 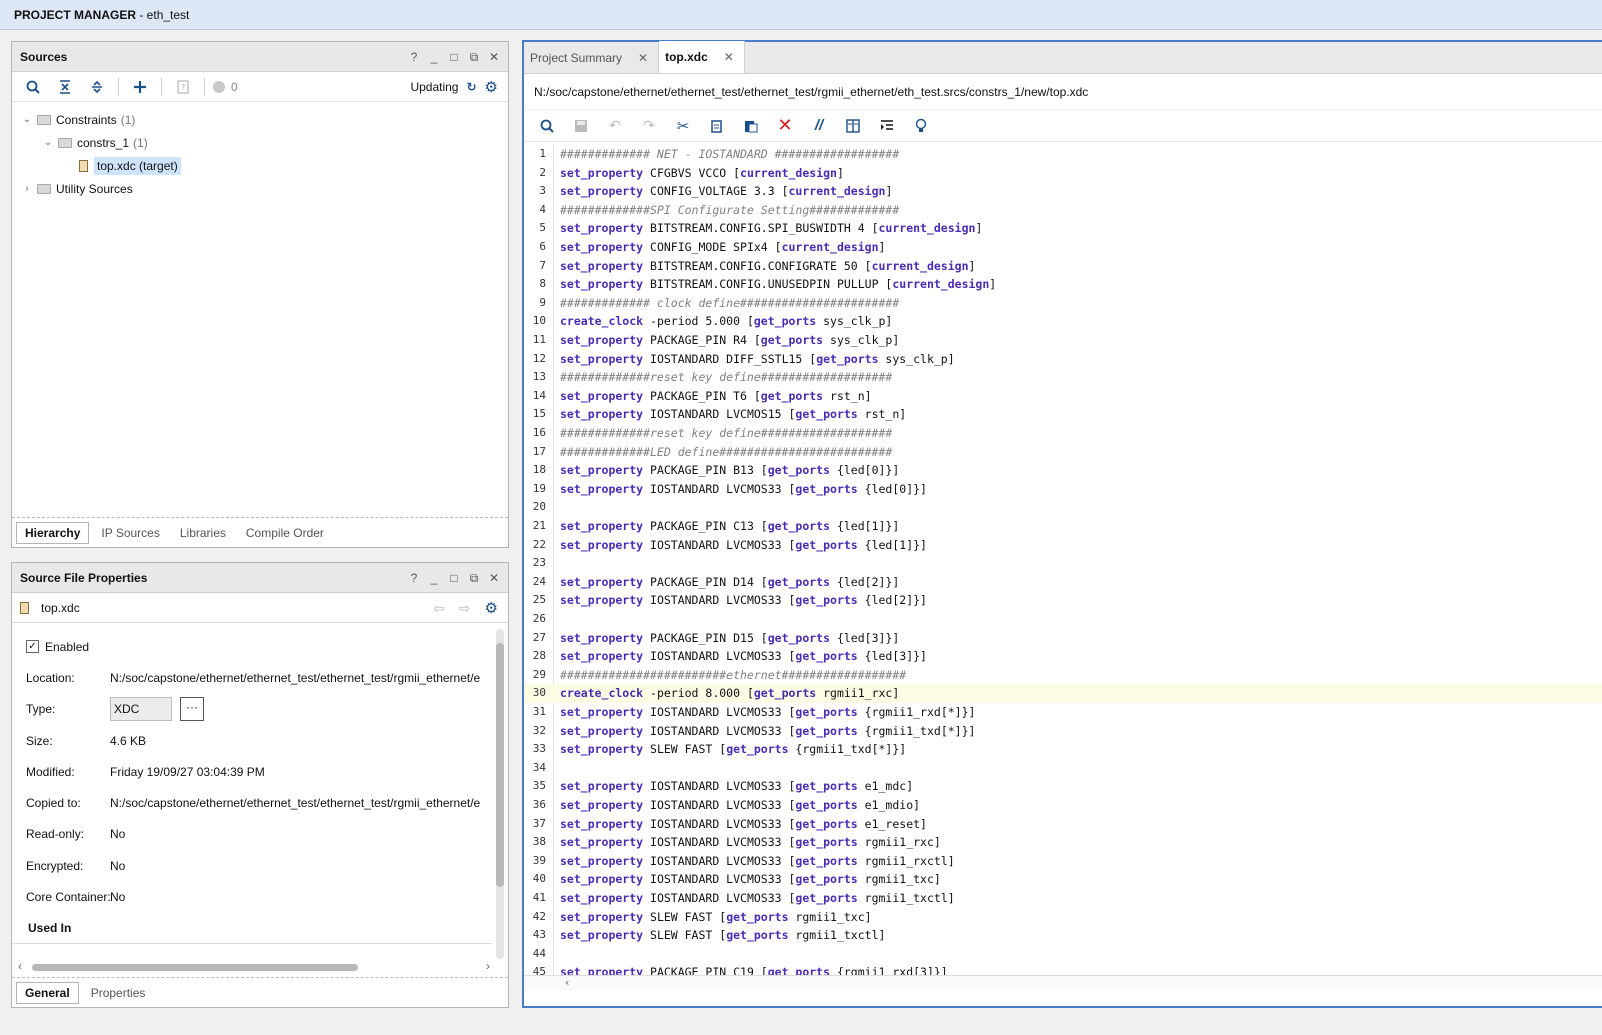 What do you see at coordinates (581, 126) in the screenshot?
I see `save-icon` at bounding box center [581, 126].